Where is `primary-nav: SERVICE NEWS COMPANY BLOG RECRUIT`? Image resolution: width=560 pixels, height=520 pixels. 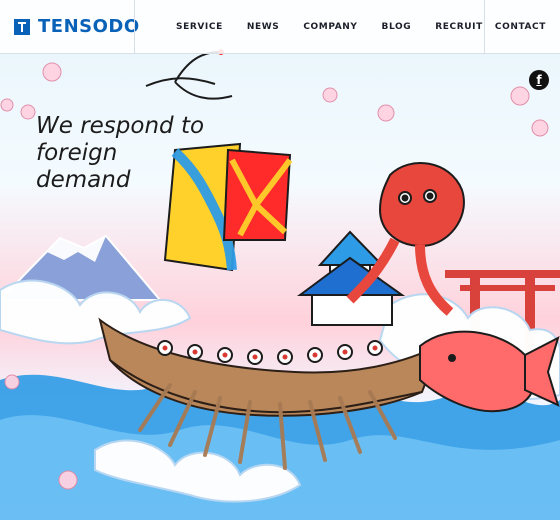 primary-nav: SERVICE NEWS COMPANY BLOG RECRUIT is located at coordinates (329, 27).